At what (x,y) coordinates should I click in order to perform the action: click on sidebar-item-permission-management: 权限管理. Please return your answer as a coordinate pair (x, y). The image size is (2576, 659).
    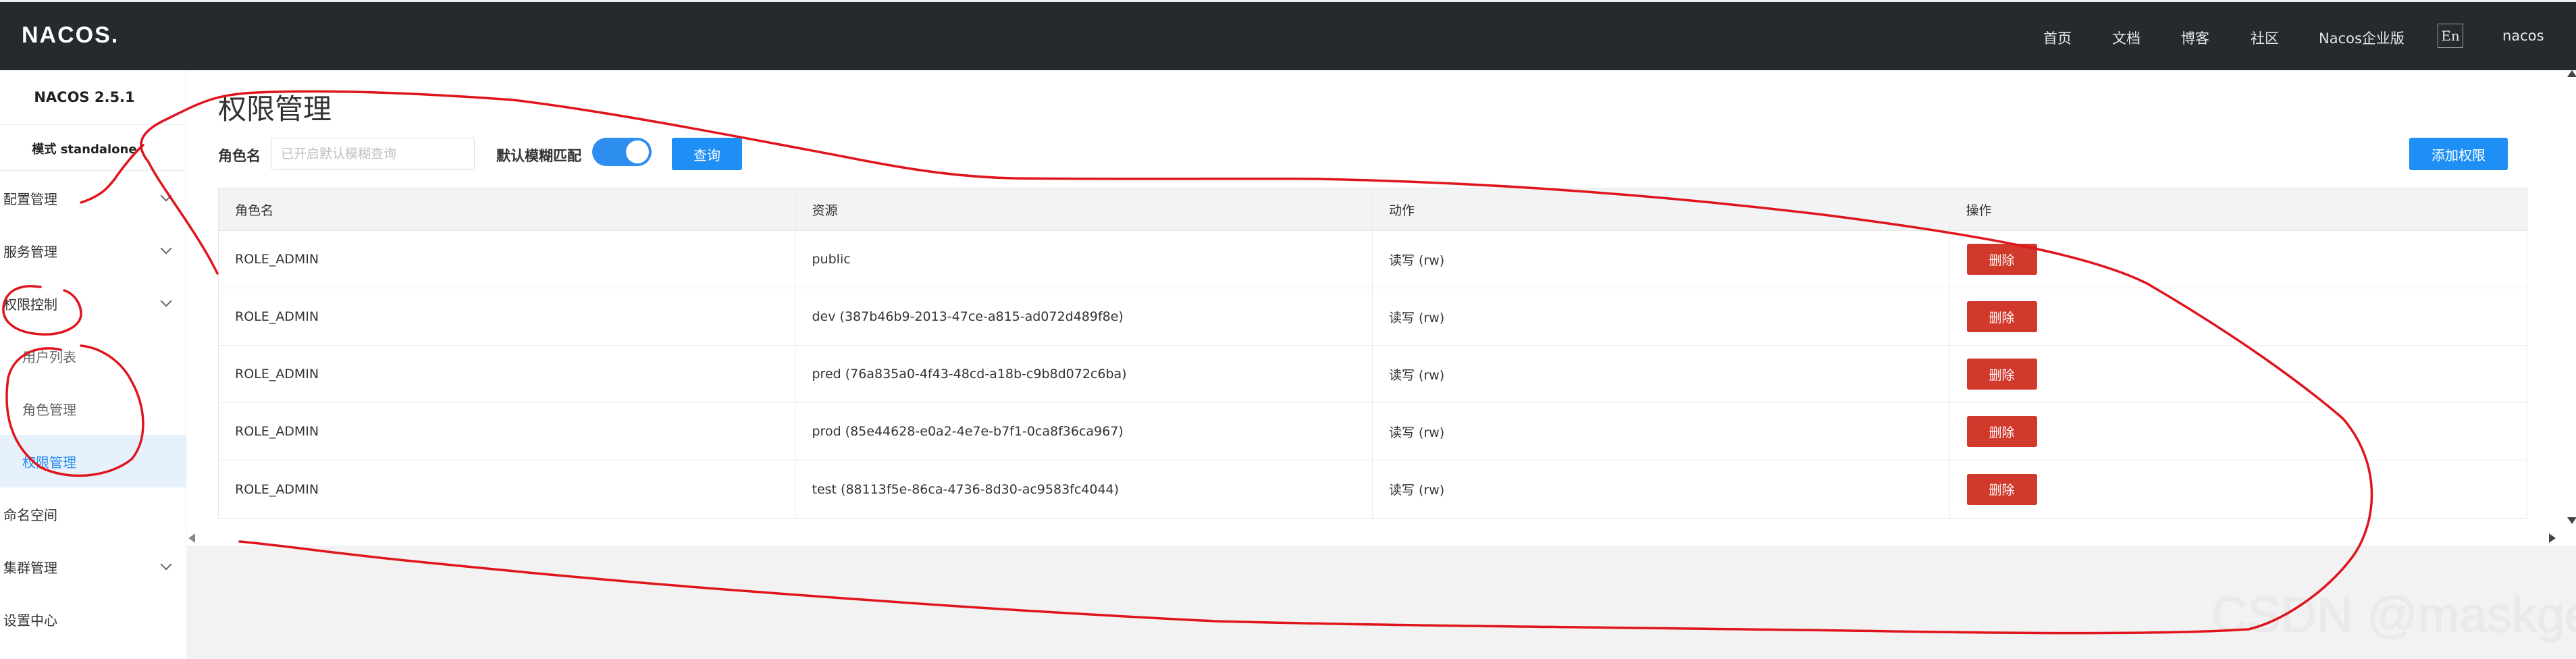
    Looking at the image, I should click on (93, 461).